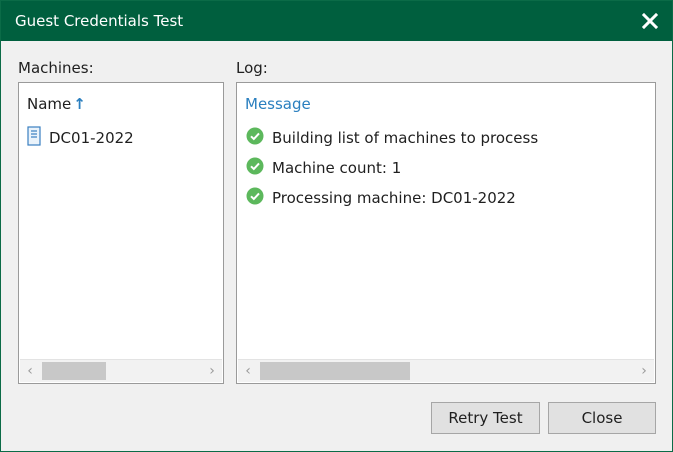 The width and height of the screenshot is (673, 452). What do you see at coordinates (79, 104) in the screenshot?
I see `sort-ascending-icon: ↑` at bounding box center [79, 104].